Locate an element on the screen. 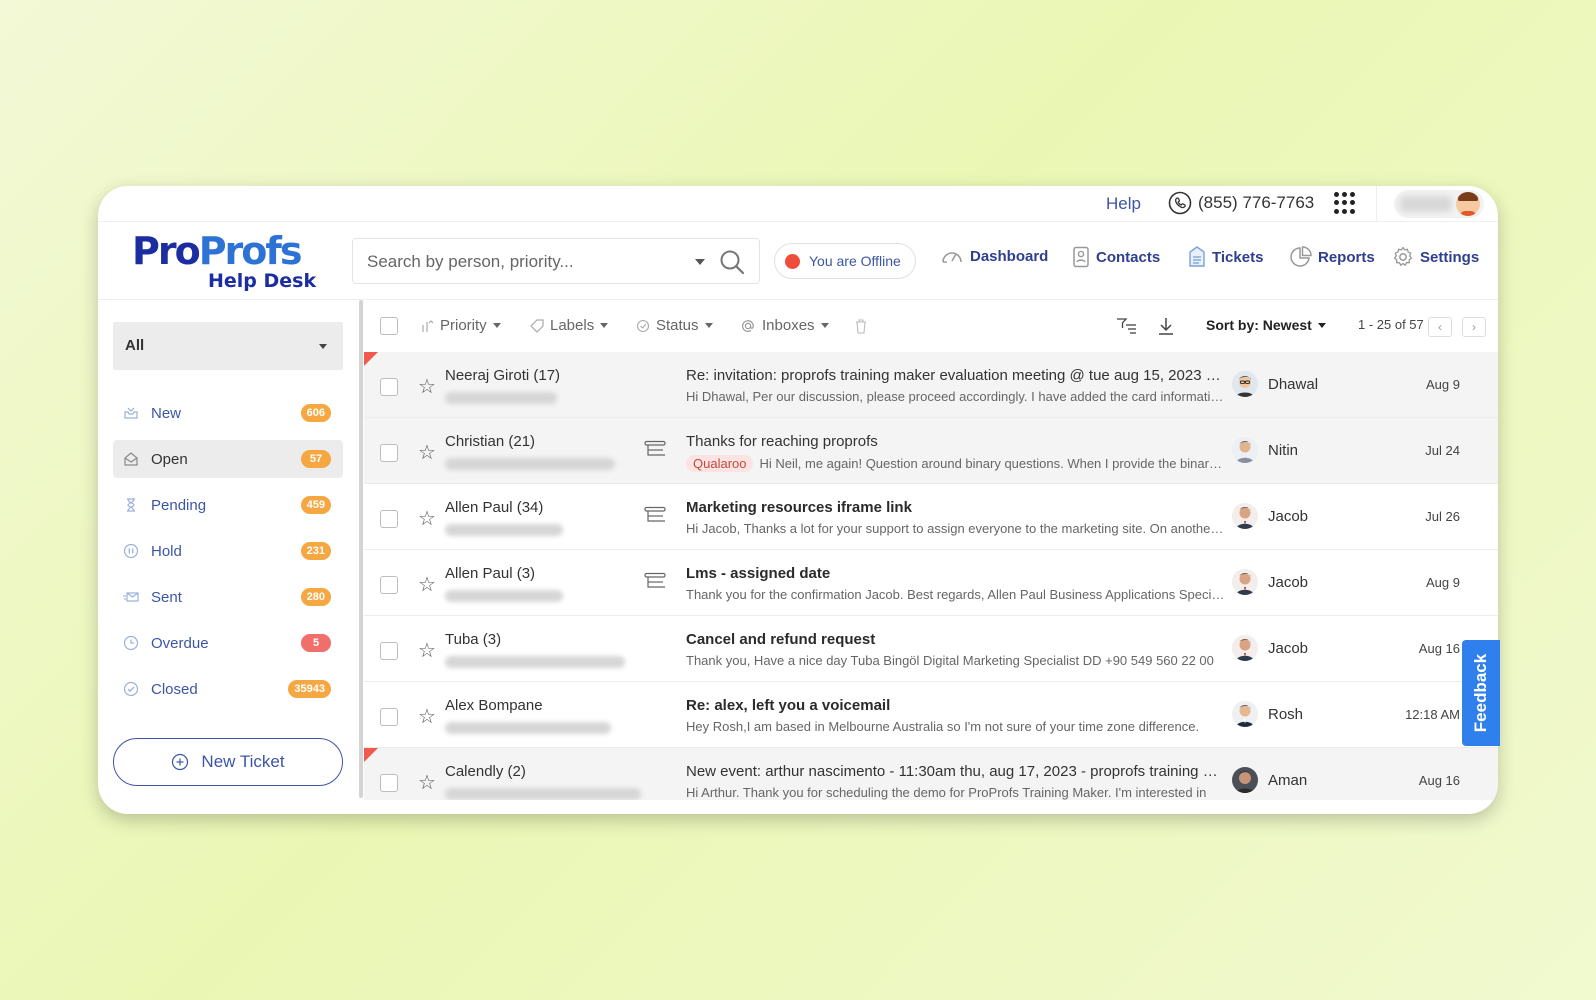 The image size is (1596, 1000). nav-dashboard-label: Dashboard is located at coordinates (1009, 256).